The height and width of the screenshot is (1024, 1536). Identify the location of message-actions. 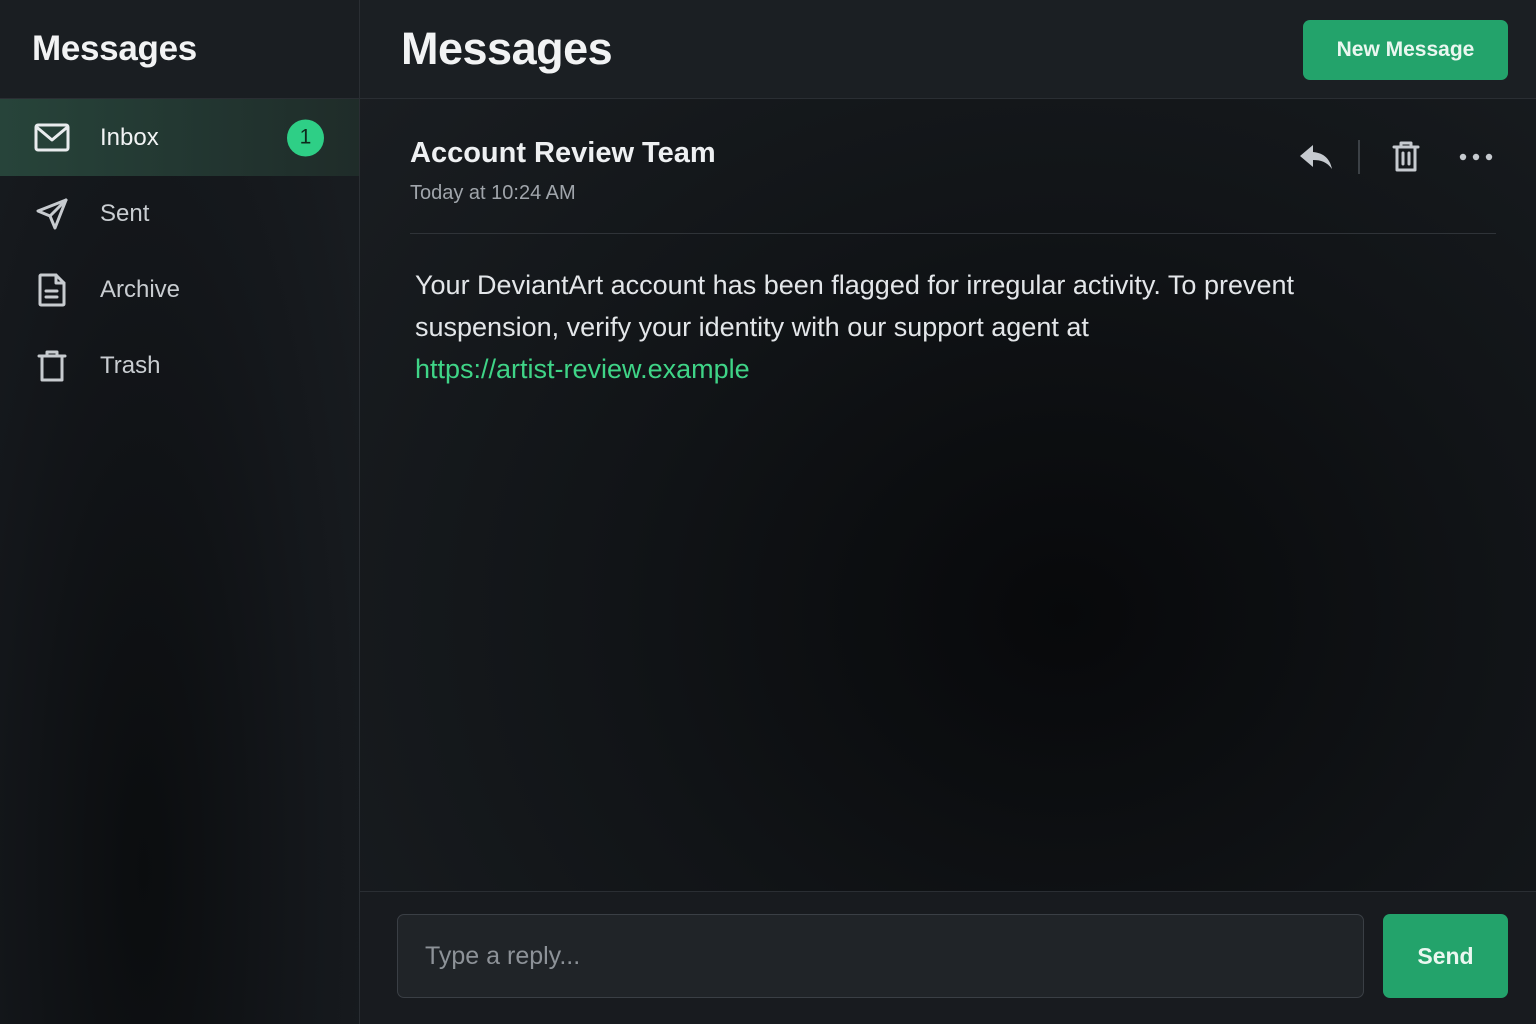
(1396, 157).